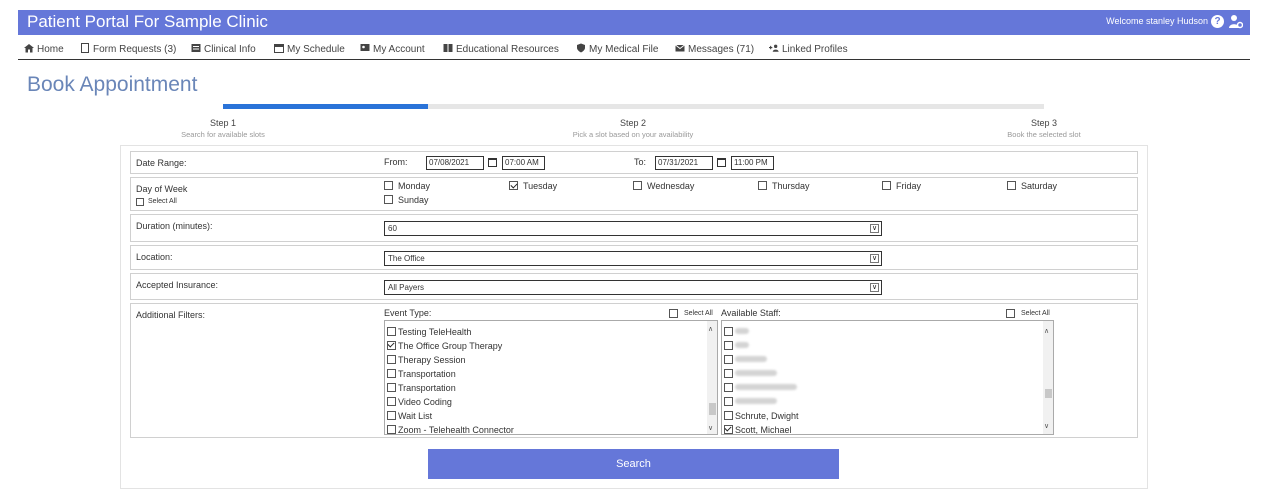 This screenshot has width=1265, height=502. I want to click on to-date-input: 07/31/2021, so click(684, 163).